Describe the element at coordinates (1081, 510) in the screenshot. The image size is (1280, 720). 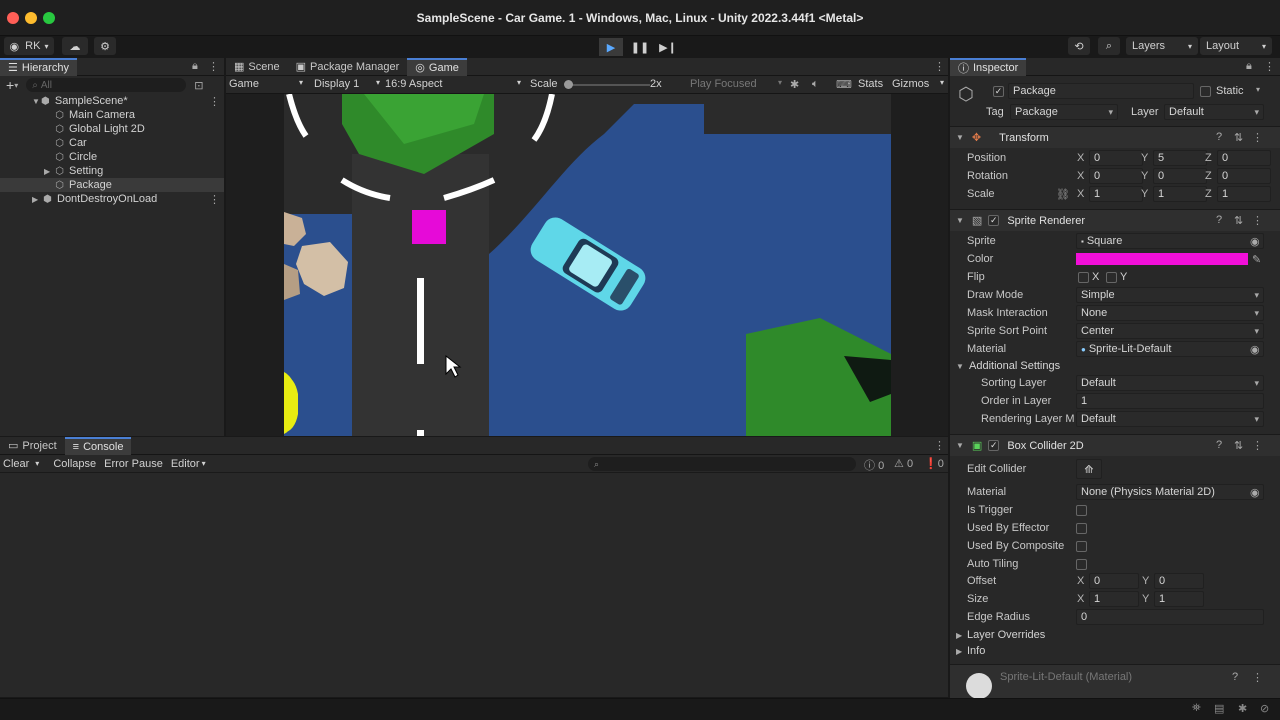
I see `is-trigger-checkbox` at that location.